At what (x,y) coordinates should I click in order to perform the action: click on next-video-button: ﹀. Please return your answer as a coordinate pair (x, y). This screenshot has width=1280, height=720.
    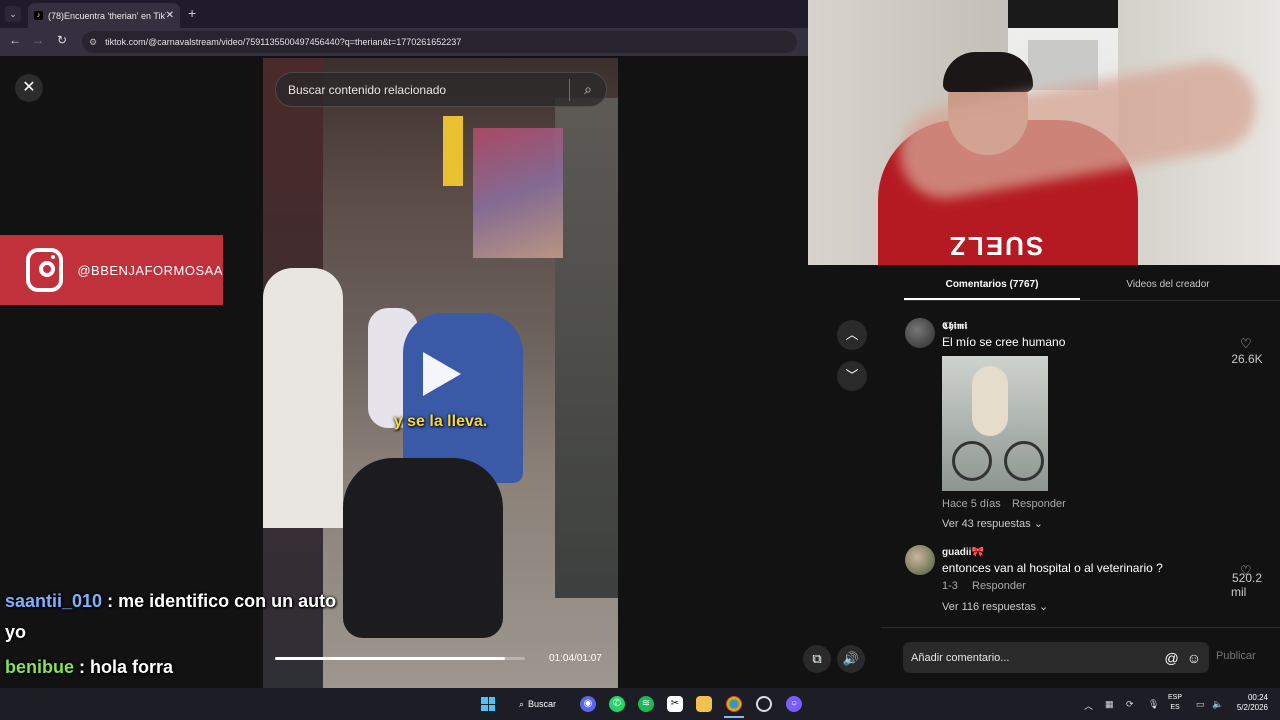
    Looking at the image, I should click on (852, 376).